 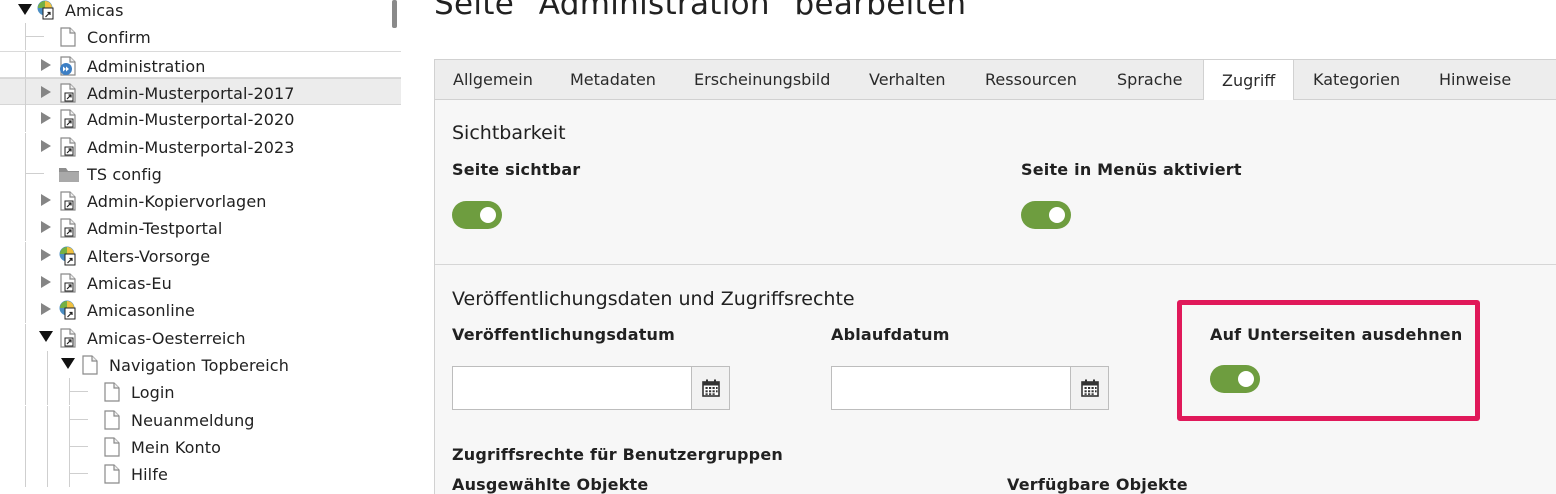 What do you see at coordinates (200, 282) in the screenshot?
I see `tree-node: Amicas-Eu` at bounding box center [200, 282].